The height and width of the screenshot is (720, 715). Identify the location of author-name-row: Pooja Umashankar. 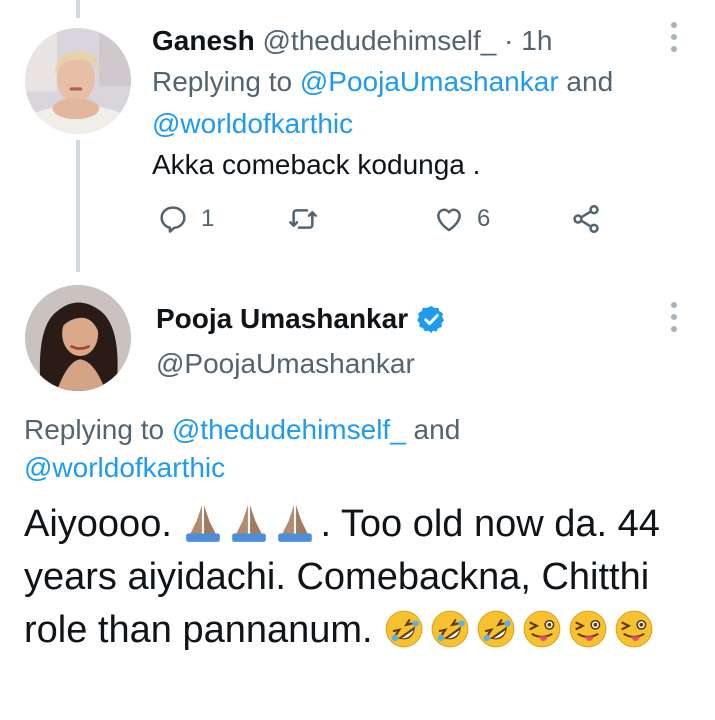
(301, 319).